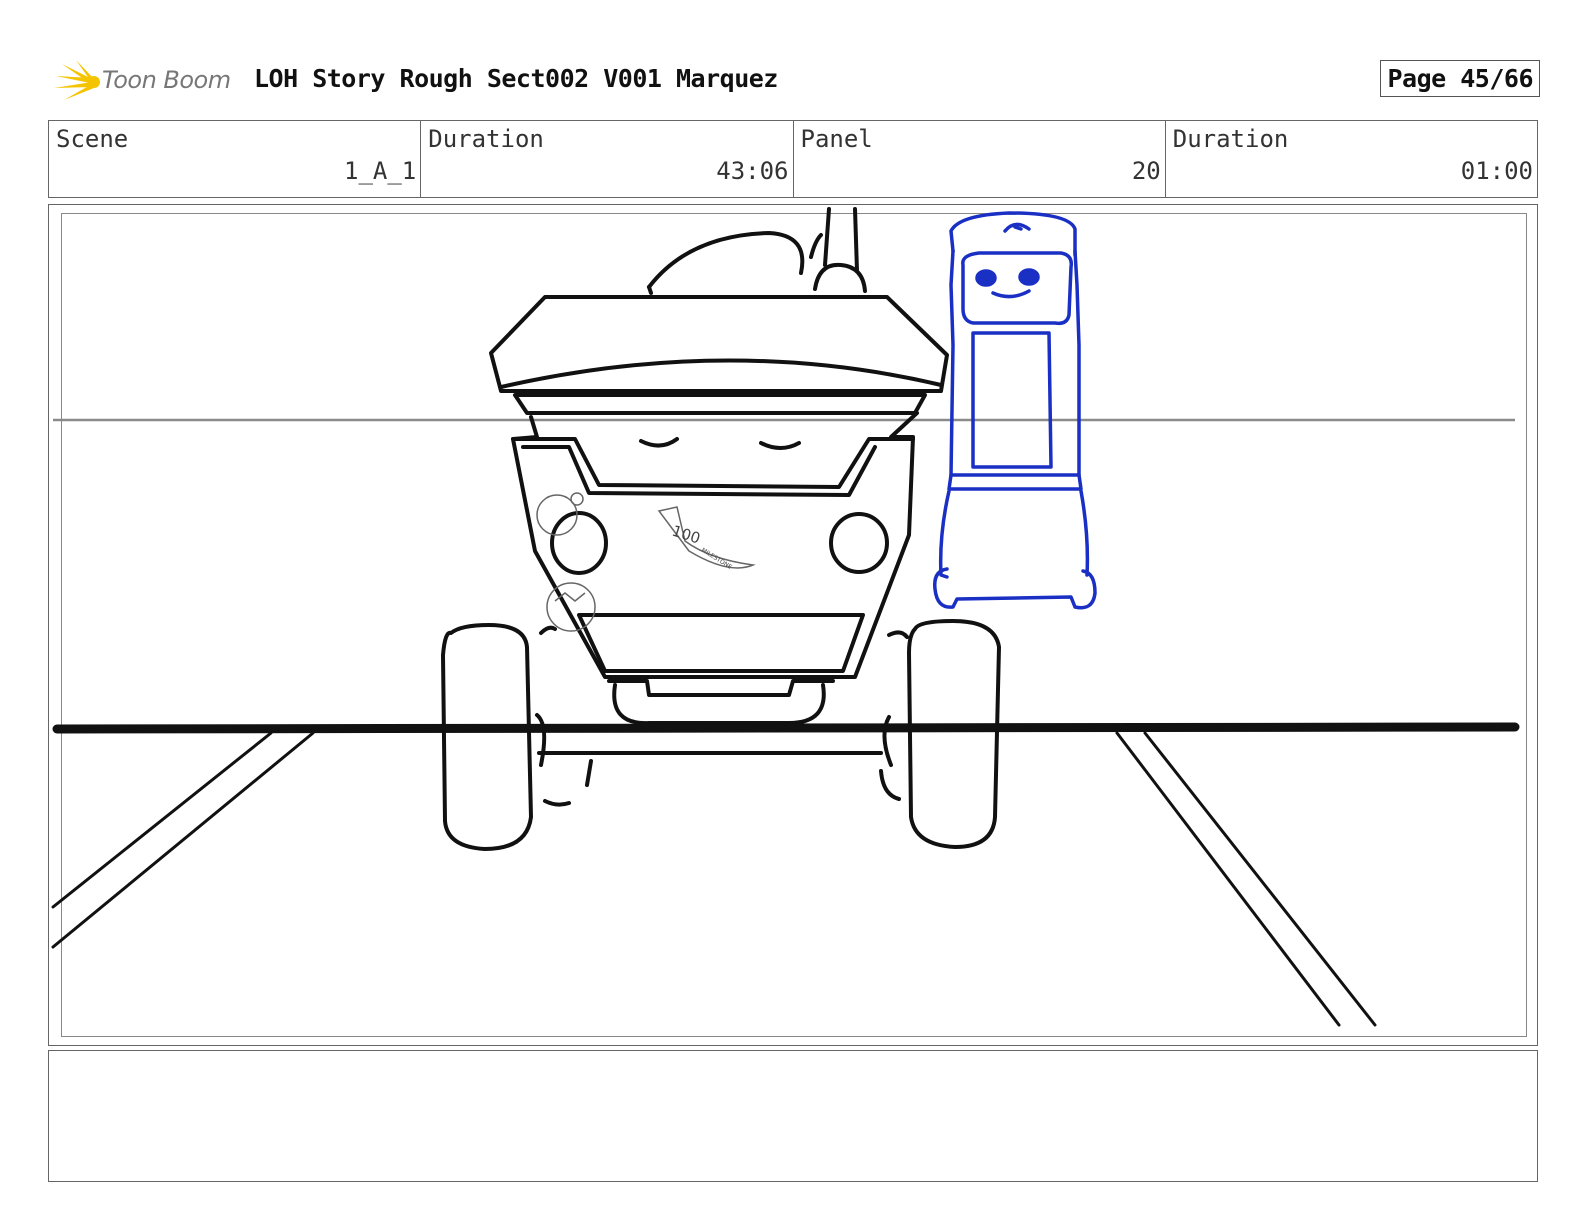  Describe the element at coordinates (752, 171) in the screenshot. I see `scene-duration-value: 43:06` at that location.